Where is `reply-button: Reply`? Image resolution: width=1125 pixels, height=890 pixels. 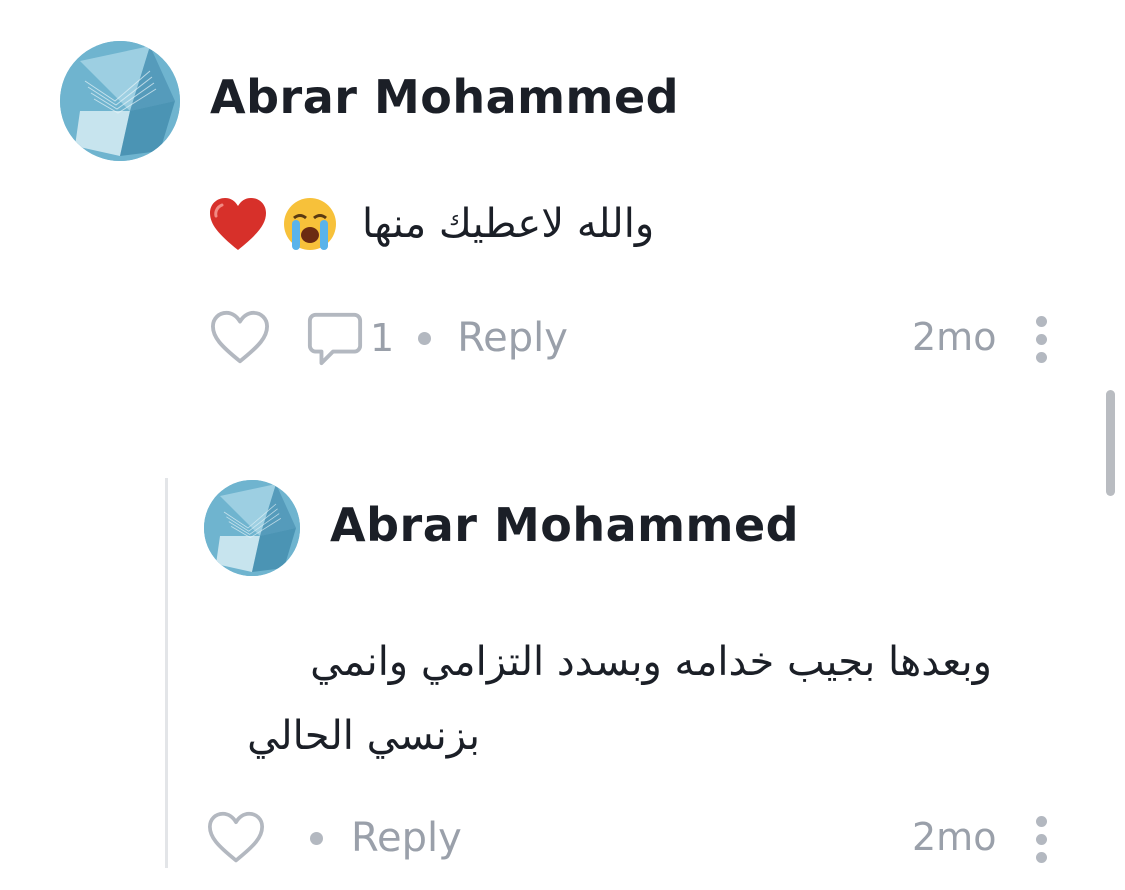 reply-button: Reply is located at coordinates (406, 838).